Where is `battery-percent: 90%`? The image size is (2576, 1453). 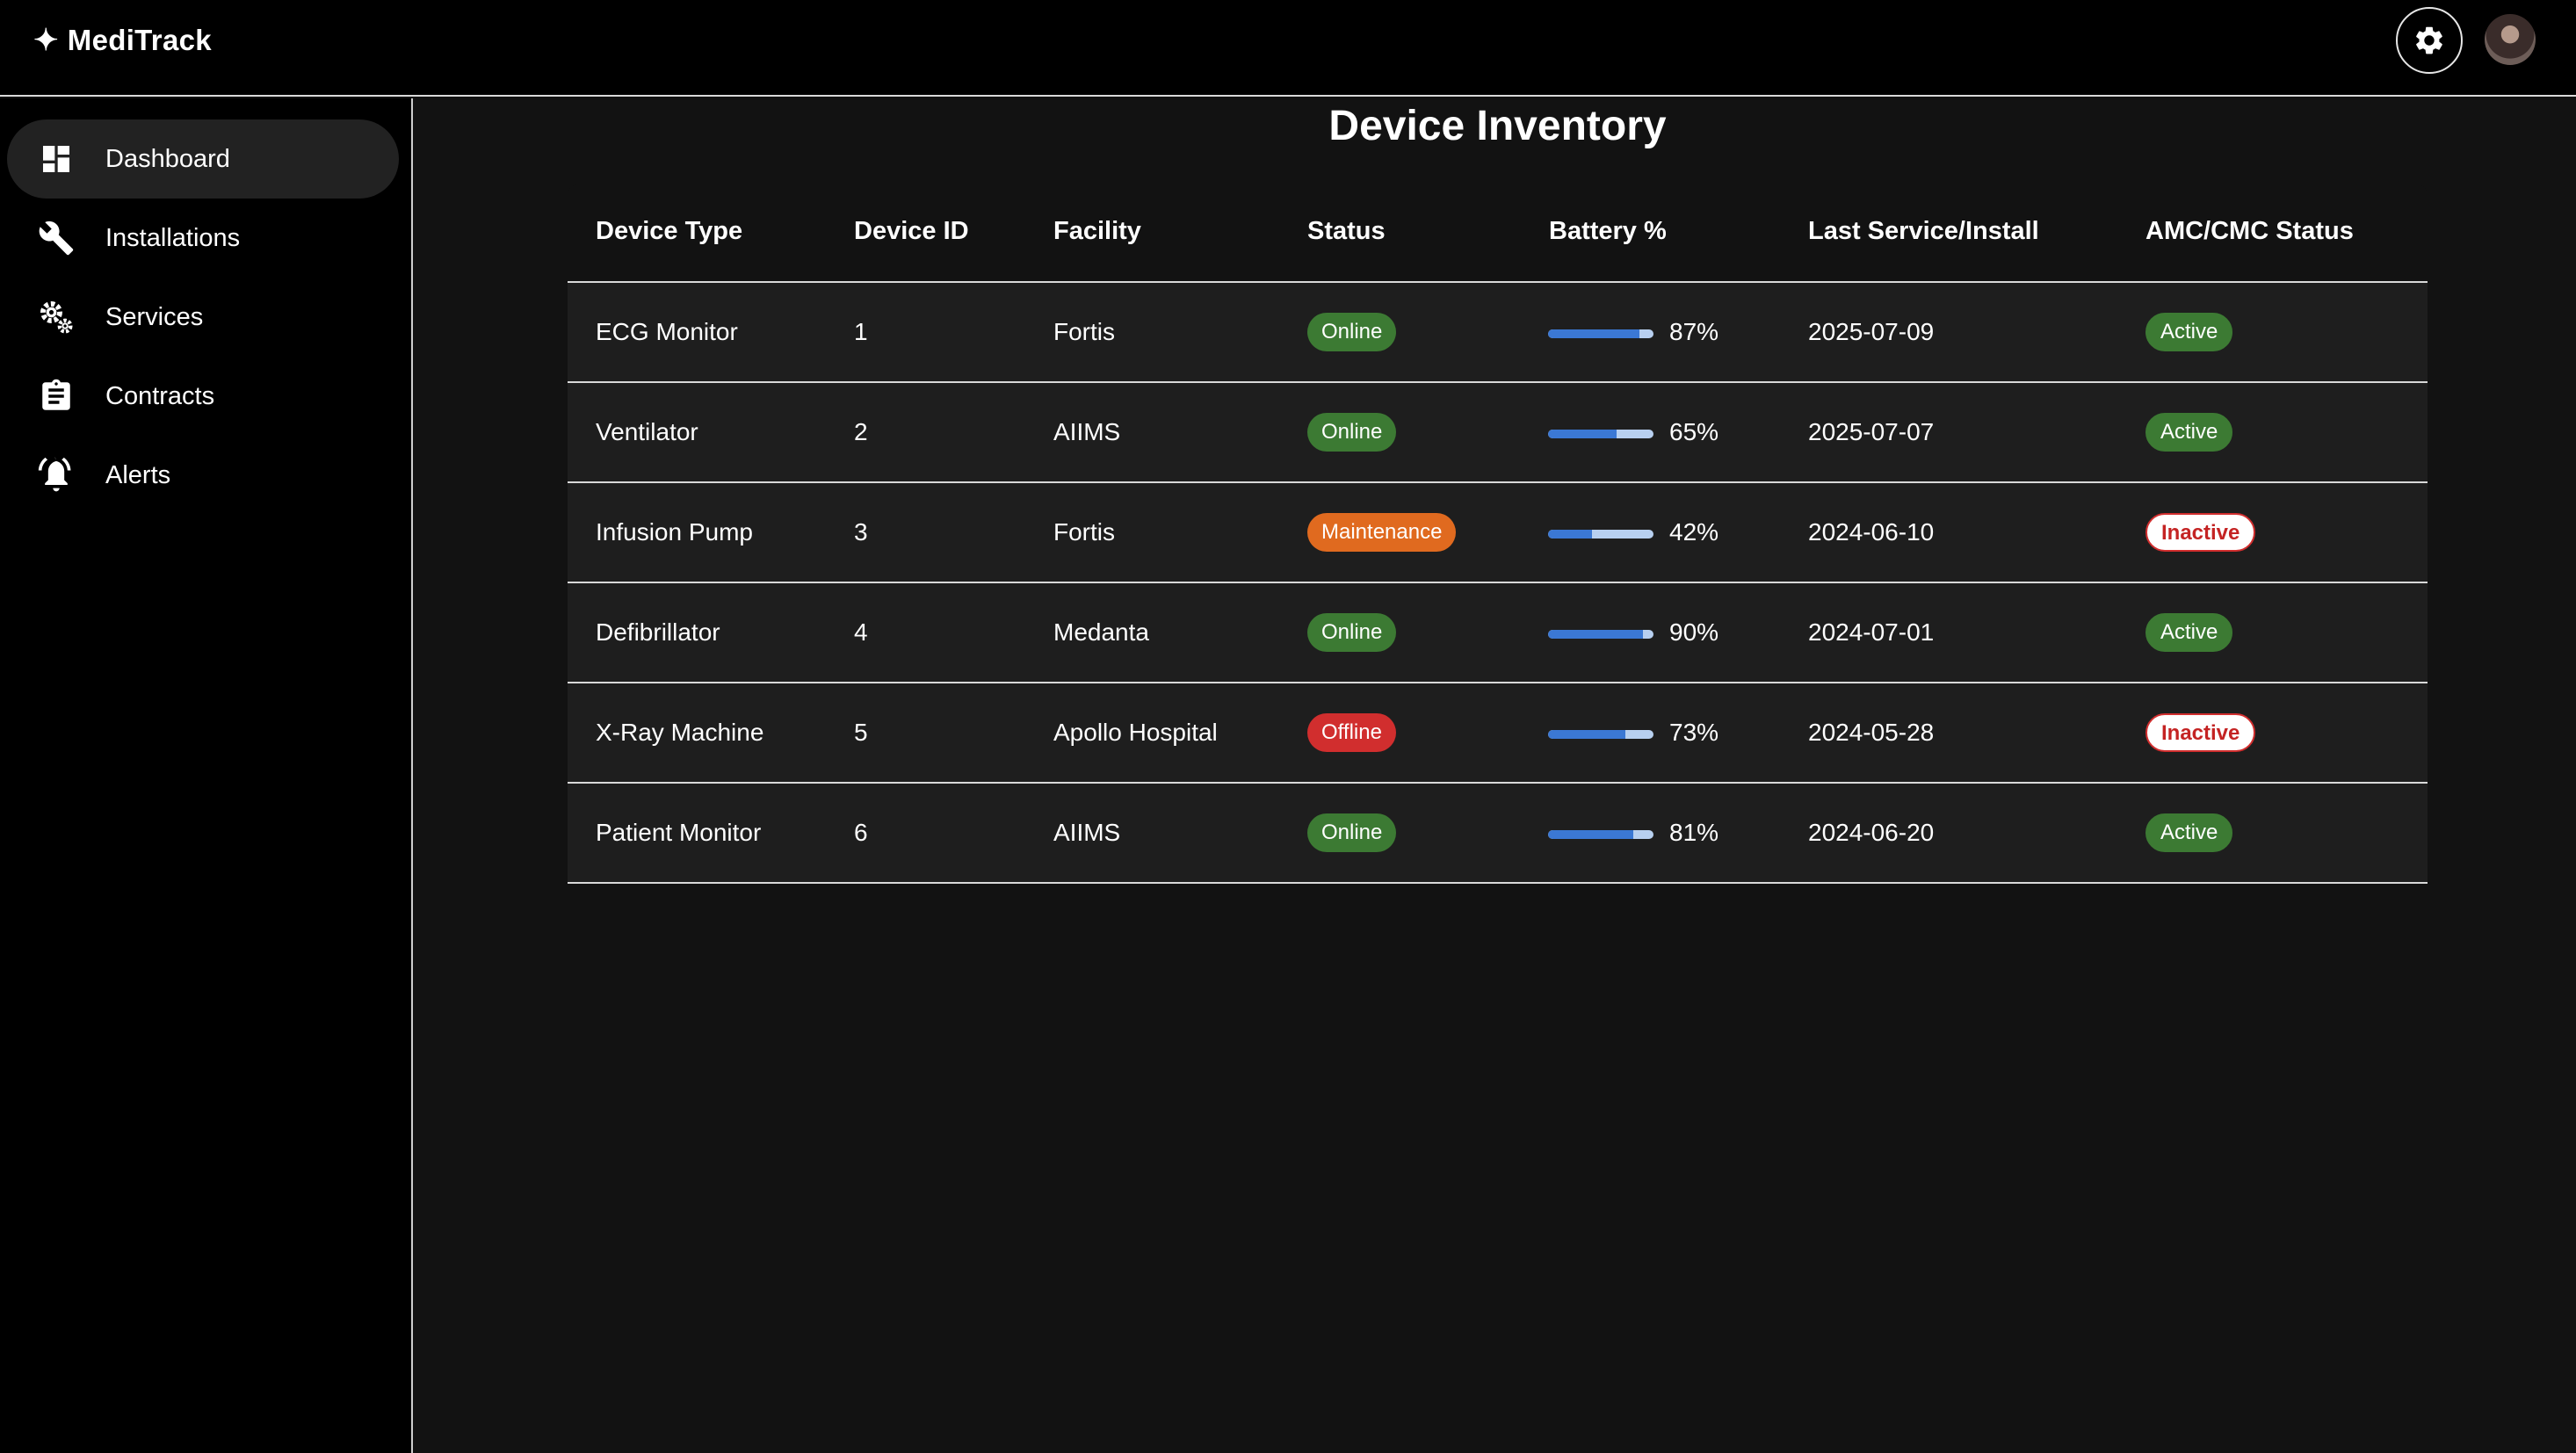
battery-percent: 90% is located at coordinates (1694, 632).